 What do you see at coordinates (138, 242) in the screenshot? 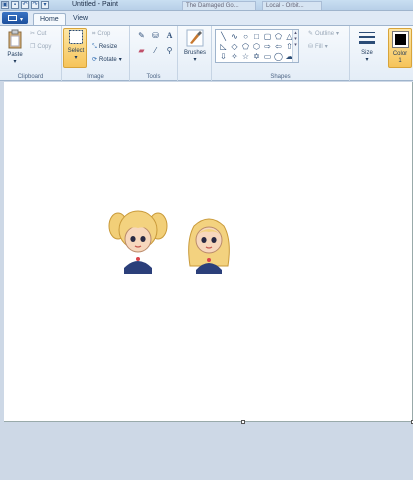
I see `character-sprite-pigtails` at bounding box center [138, 242].